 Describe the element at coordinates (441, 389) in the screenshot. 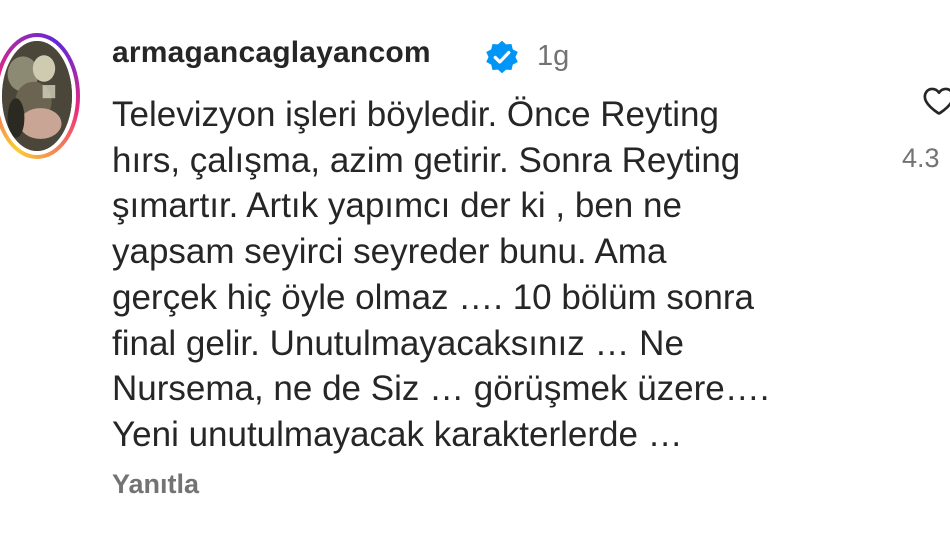

I see `comment-line: Nursema, ne de Siz … görüşmek üzere….` at that location.